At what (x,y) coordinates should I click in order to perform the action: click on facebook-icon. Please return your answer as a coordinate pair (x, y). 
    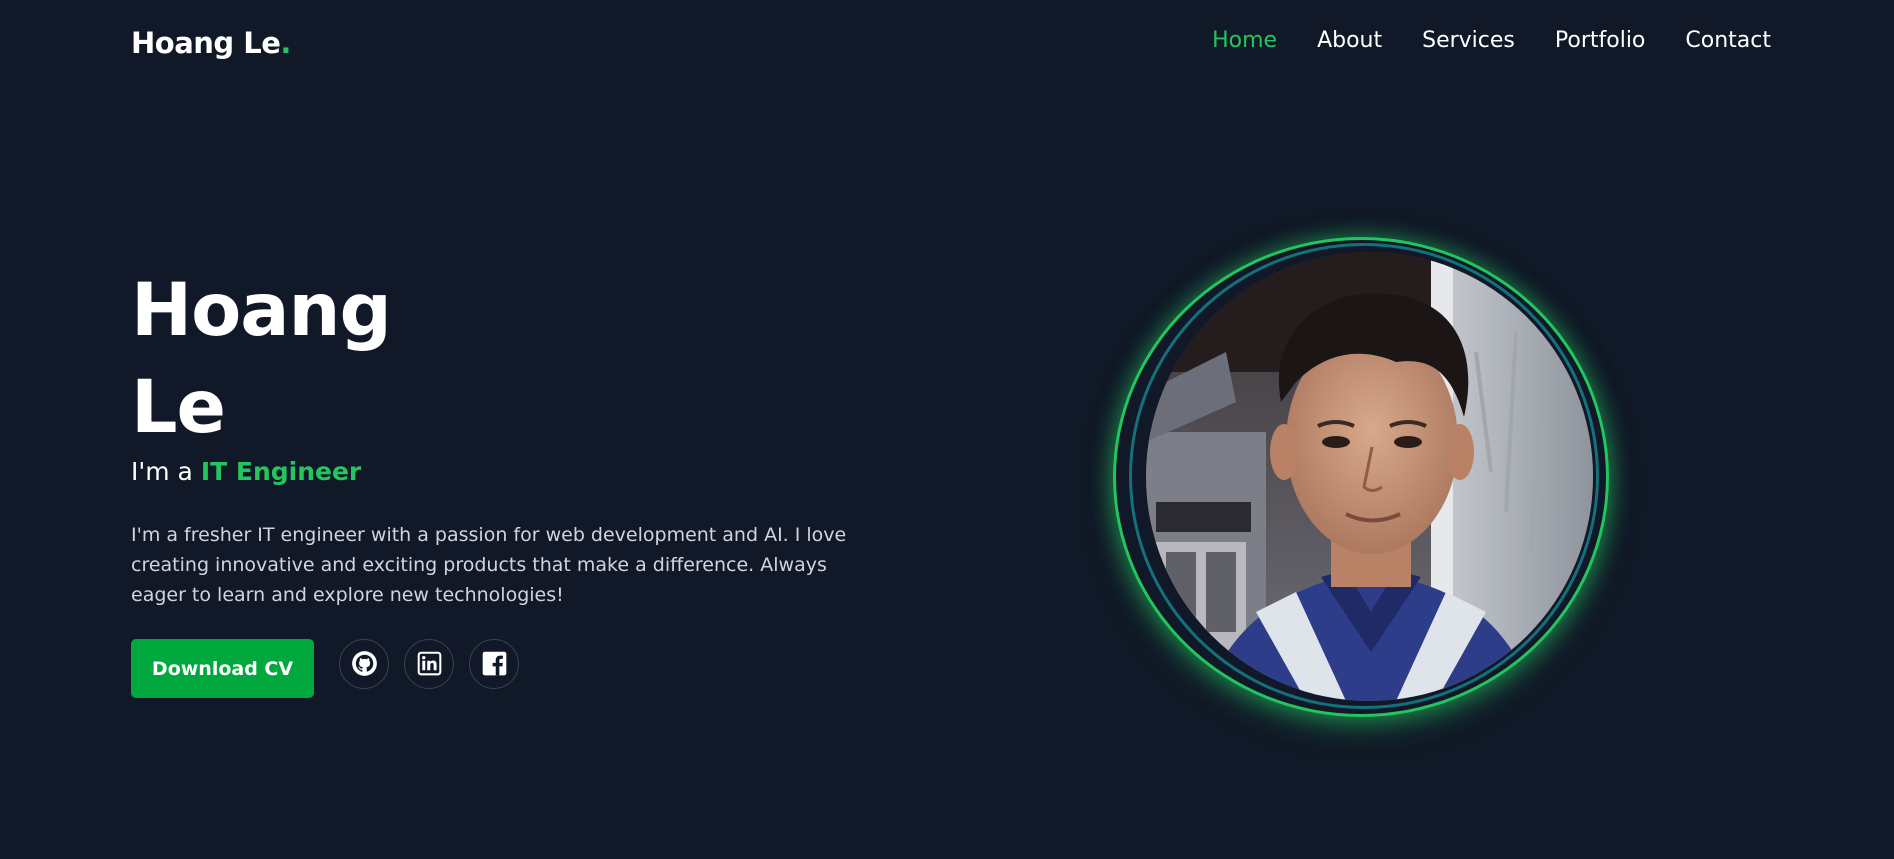
    Looking at the image, I should click on (494, 663).